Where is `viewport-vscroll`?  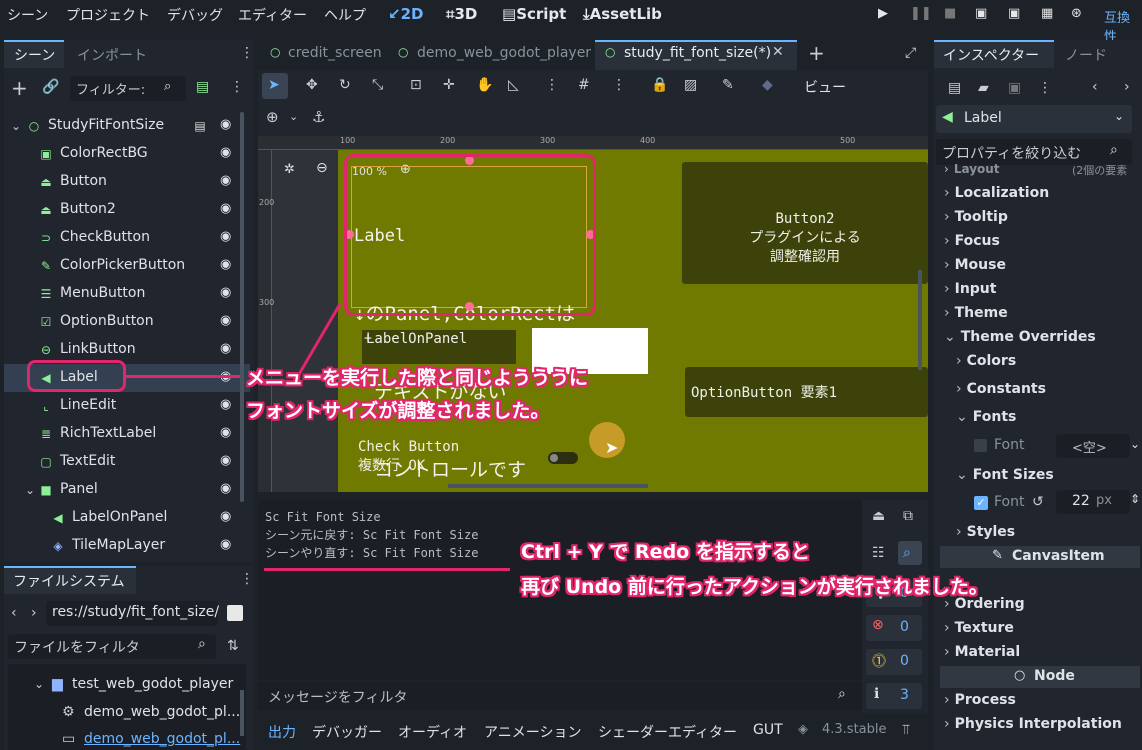 viewport-vscroll is located at coordinates (920, 320).